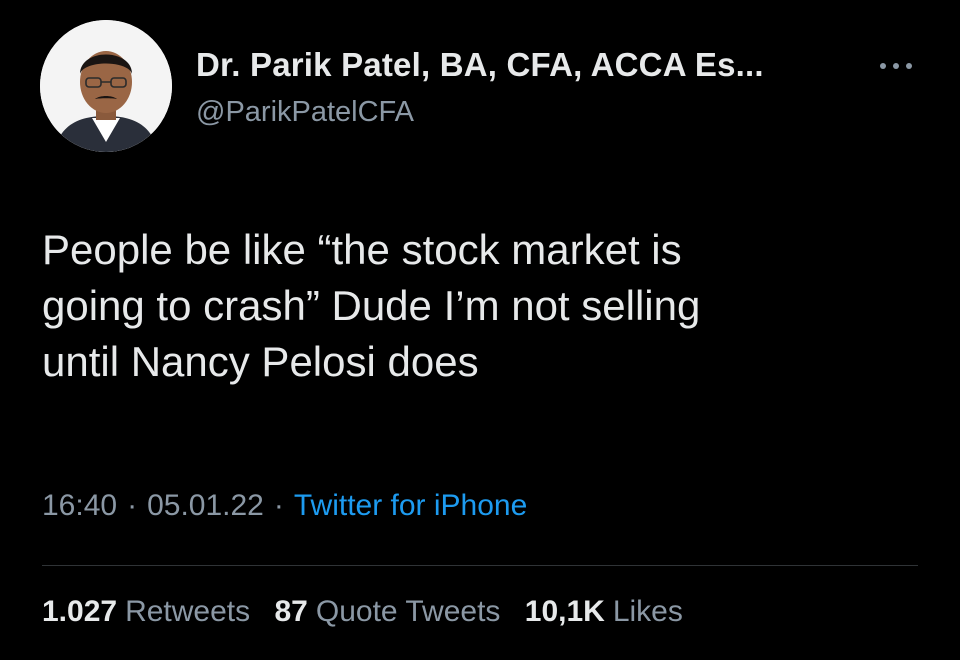 This screenshot has height=660, width=960. I want to click on tweet-stats: 1.027 Retweets 87 Quote Tweets 10,1K Likes, so click(370, 612).